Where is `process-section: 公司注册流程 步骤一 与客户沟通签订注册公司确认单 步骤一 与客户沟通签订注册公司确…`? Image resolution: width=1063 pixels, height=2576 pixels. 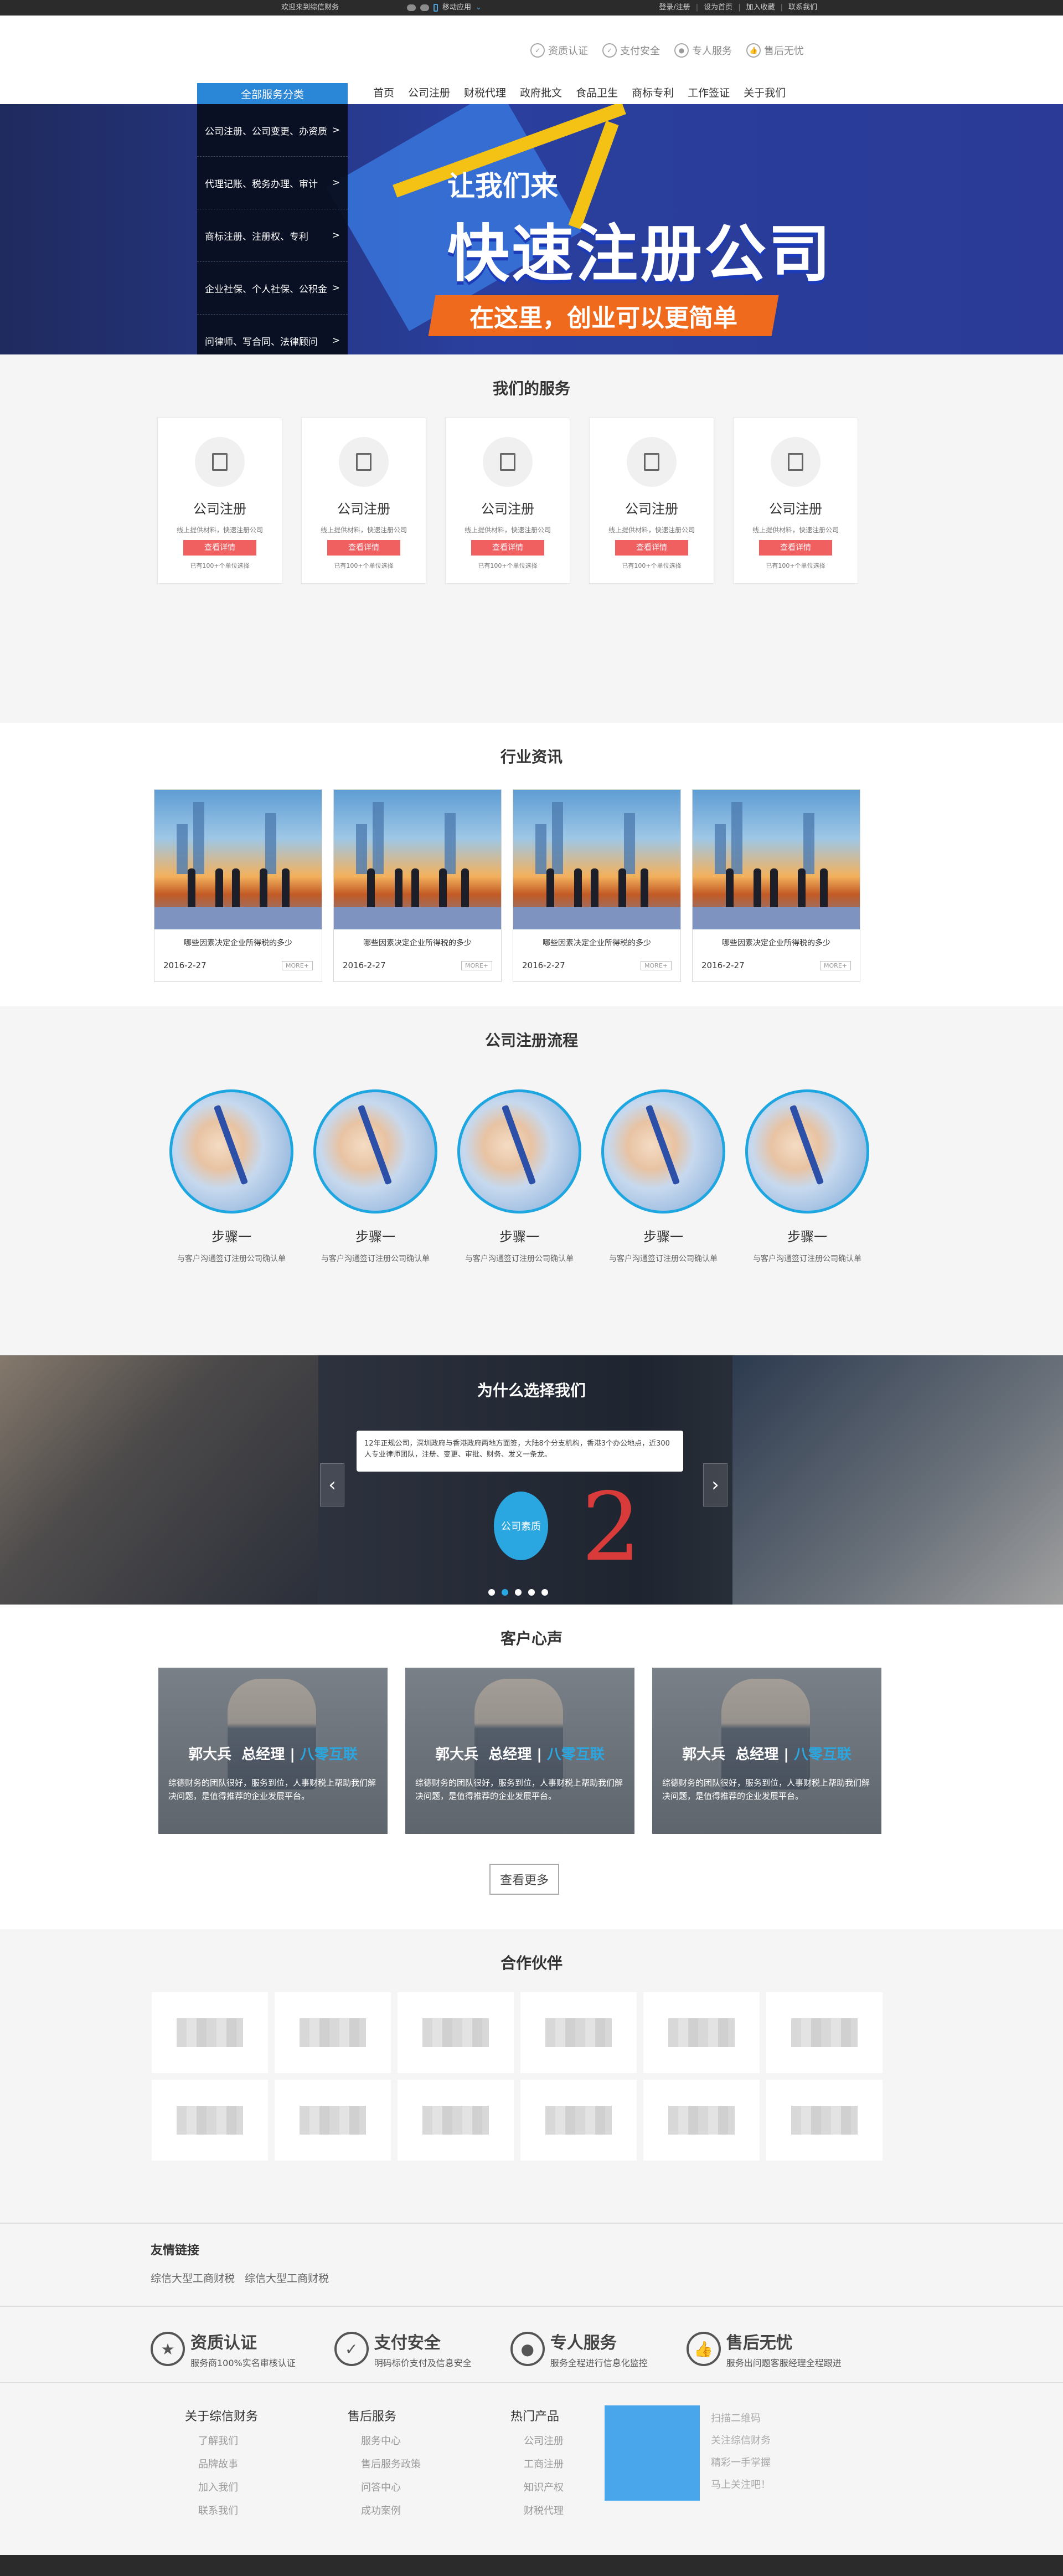
process-section: 公司注册流程 步骤一 与客户沟通签订注册公司确认单 步骤一 与客户沟通签订注册公司确… is located at coordinates (531, 1180).